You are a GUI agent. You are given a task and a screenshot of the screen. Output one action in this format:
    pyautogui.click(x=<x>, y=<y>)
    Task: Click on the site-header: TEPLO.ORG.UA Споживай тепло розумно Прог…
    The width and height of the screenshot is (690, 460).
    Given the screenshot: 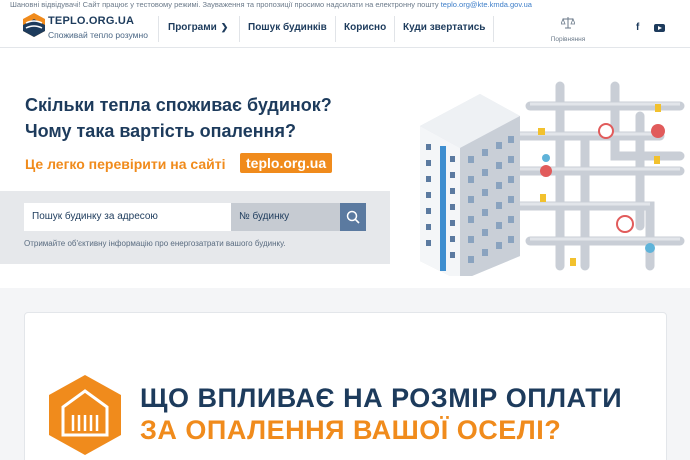 What is the action you would take?
    pyautogui.click(x=345, y=29)
    